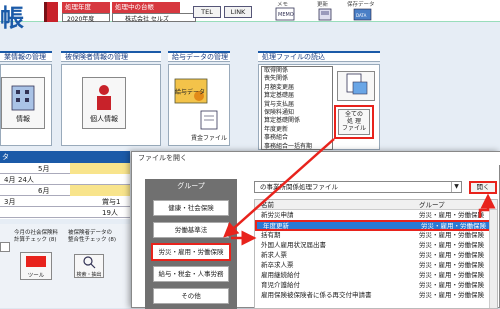 This screenshot has width=500, height=309. Describe the element at coordinates (279, 188) in the screenshot. I see `arrow-to-group` at that location.